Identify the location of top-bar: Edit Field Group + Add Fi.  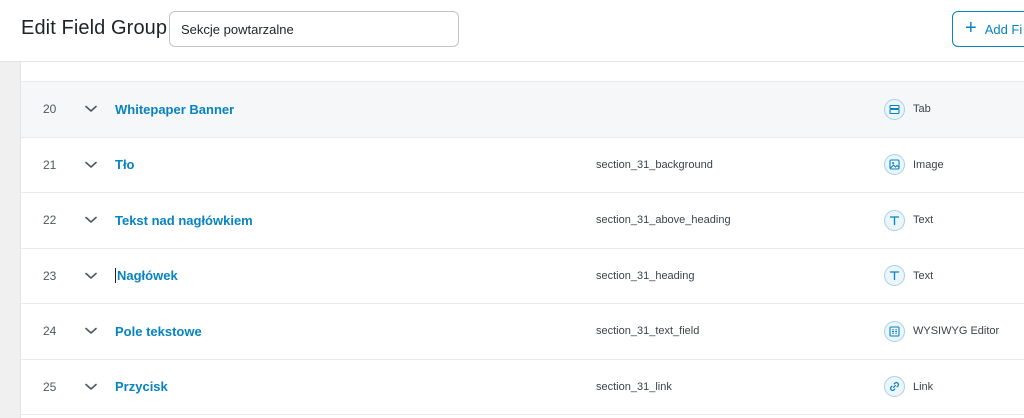
(512, 31).